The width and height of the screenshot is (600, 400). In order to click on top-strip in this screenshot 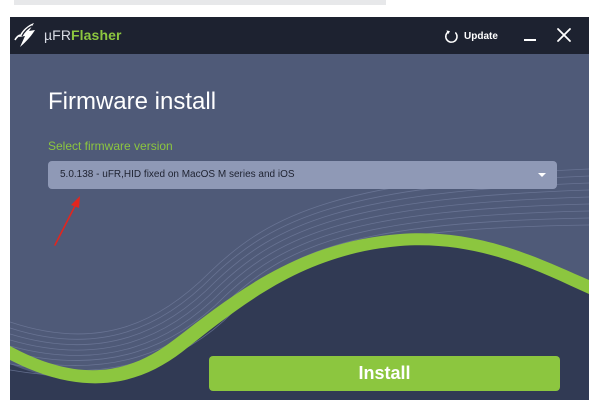, I will do `click(200, 2)`.